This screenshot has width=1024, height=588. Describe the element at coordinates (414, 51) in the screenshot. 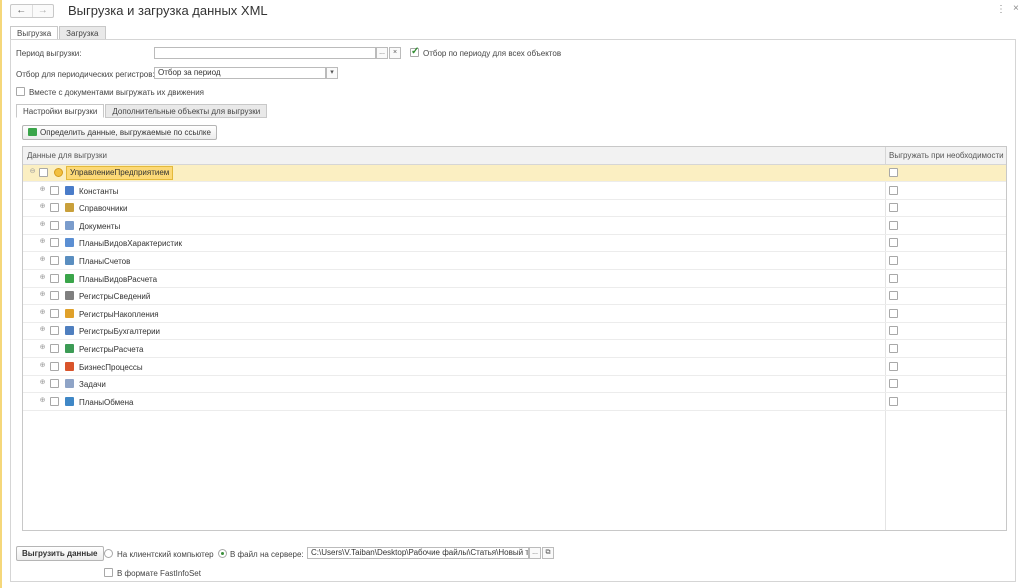

I see `filter-all-checkbox` at that location.